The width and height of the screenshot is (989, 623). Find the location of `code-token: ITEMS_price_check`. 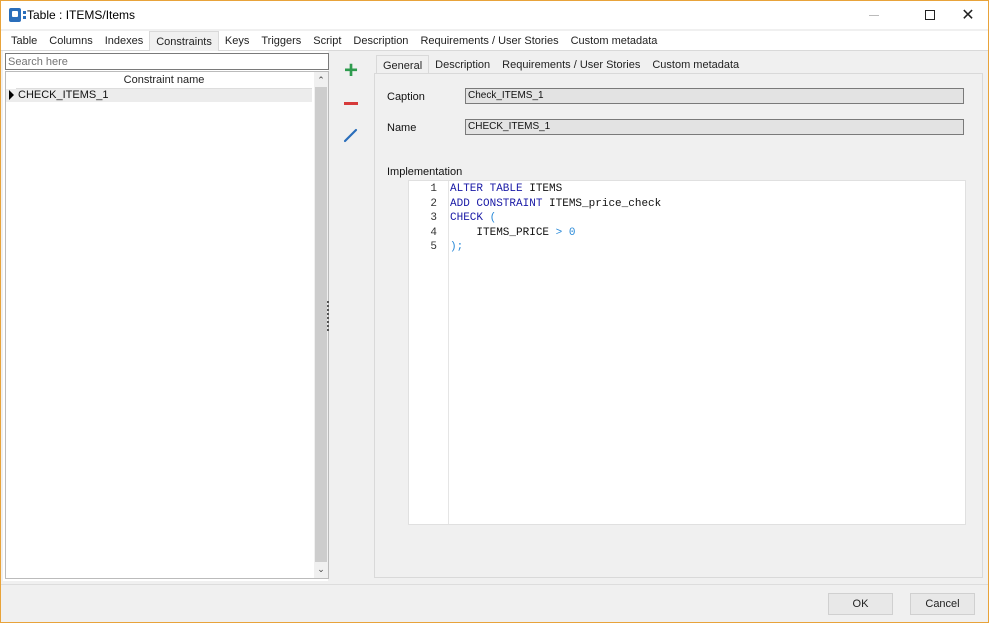

code-token: ITEMS_price_check is located at coordinates (605, 203).